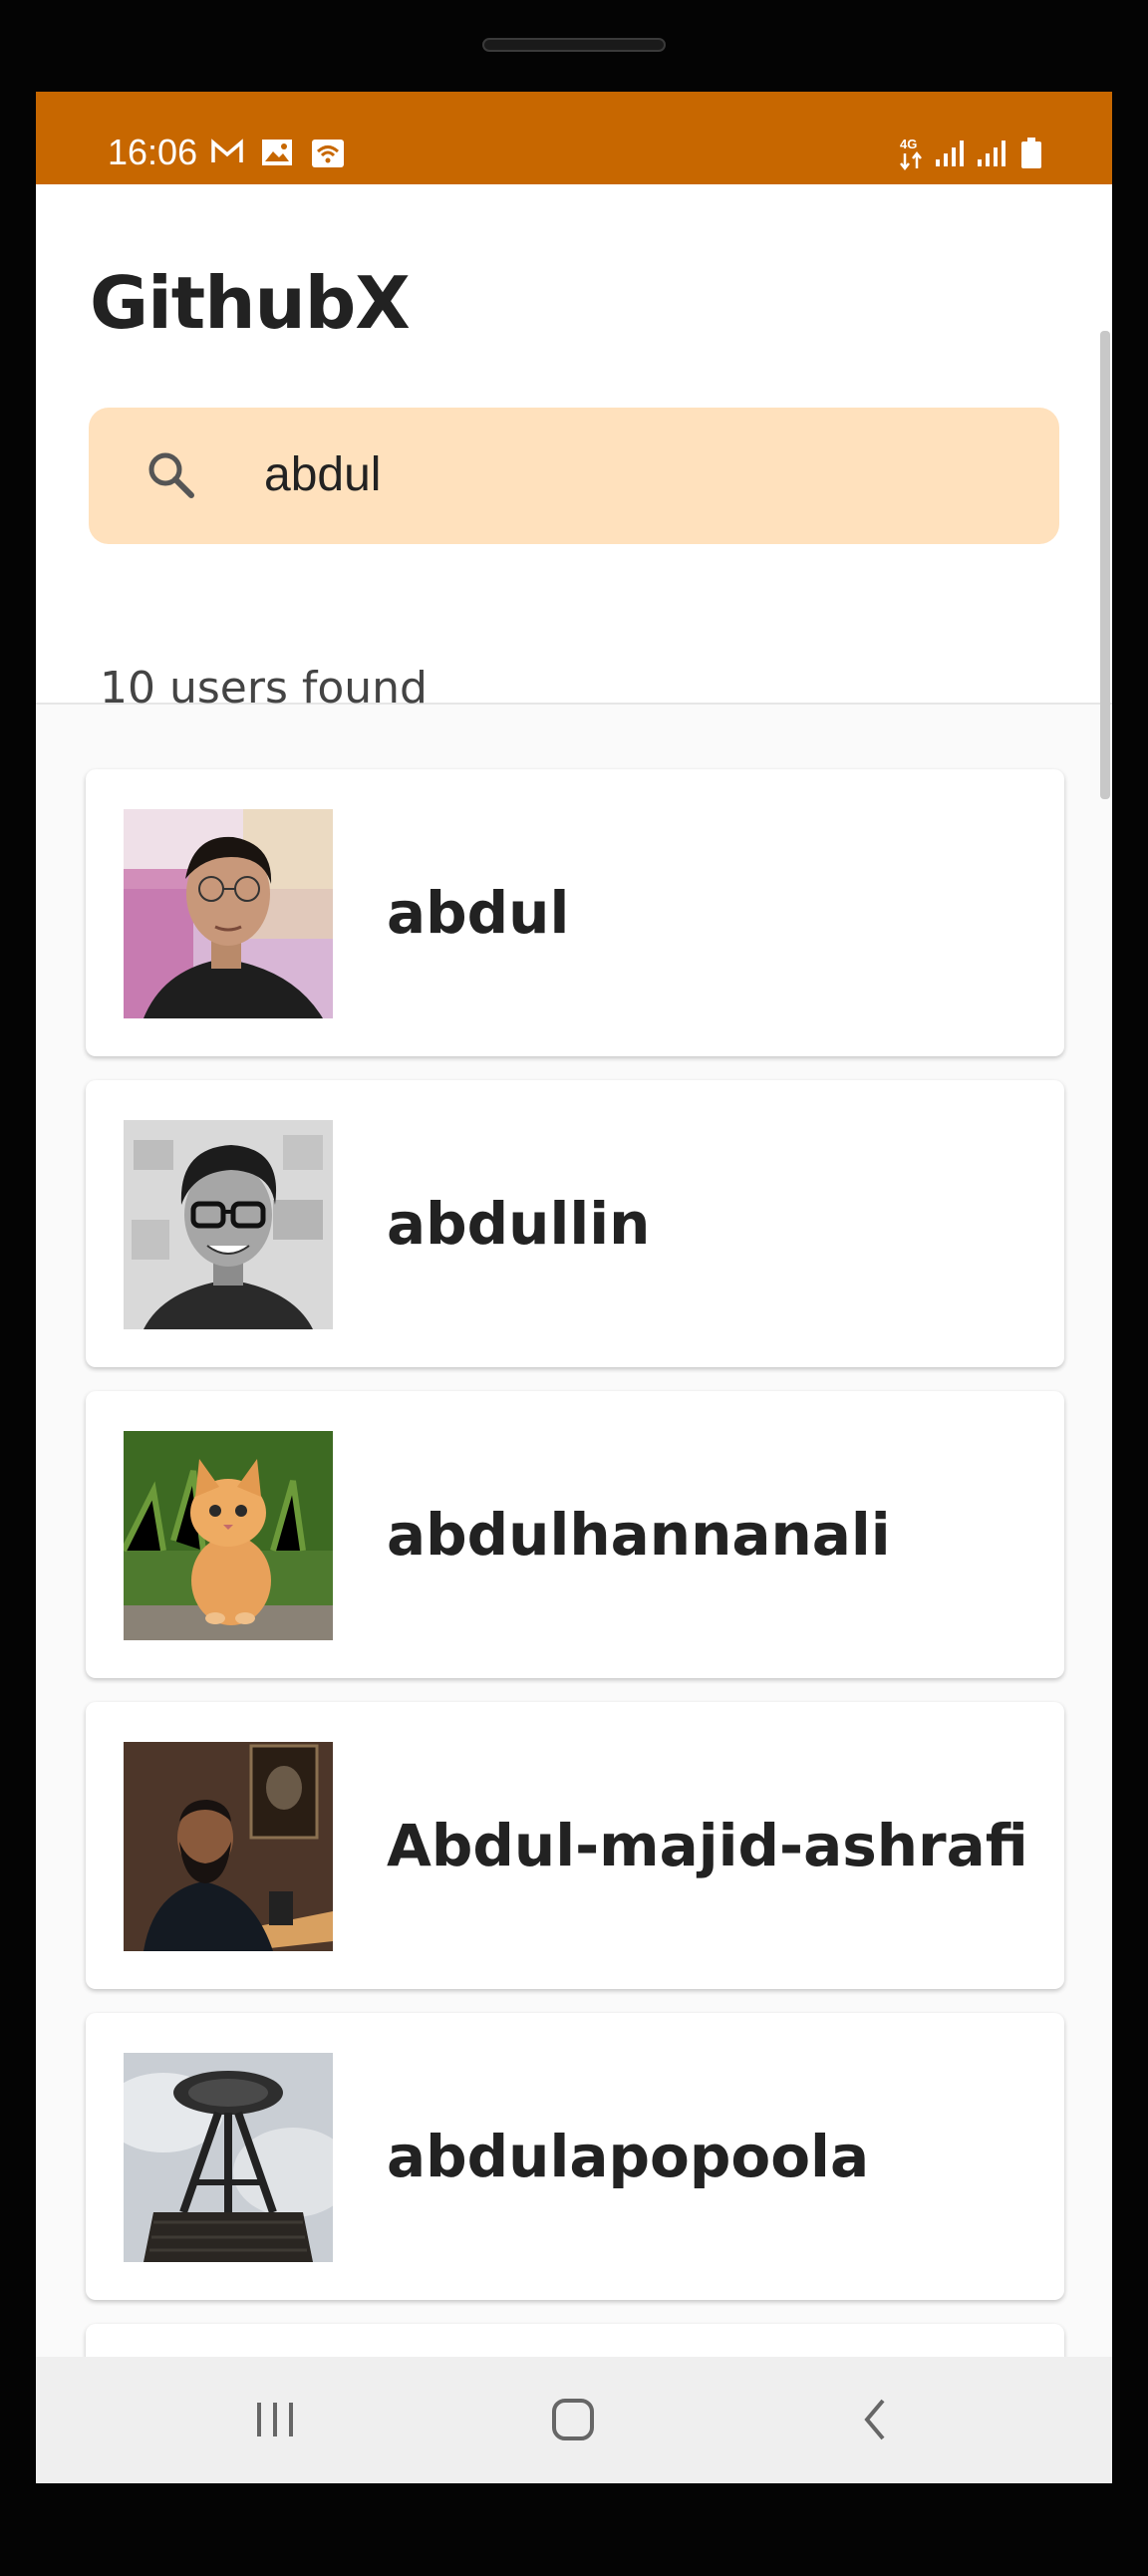  What do you see at coordinates (328, 155) in the screenshot?
I see `wifi-hotspot-icon` at bounding box center [328, 155].